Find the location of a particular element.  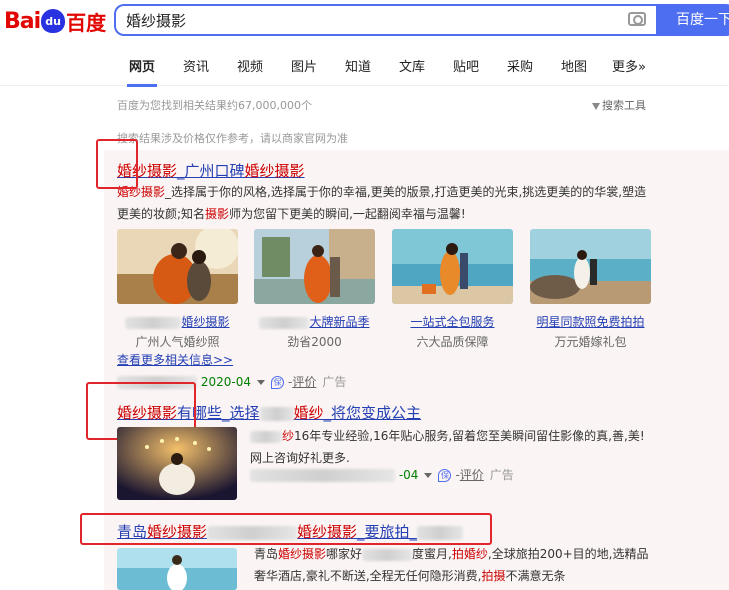

blurred-url is located at coordinates (322, 475).